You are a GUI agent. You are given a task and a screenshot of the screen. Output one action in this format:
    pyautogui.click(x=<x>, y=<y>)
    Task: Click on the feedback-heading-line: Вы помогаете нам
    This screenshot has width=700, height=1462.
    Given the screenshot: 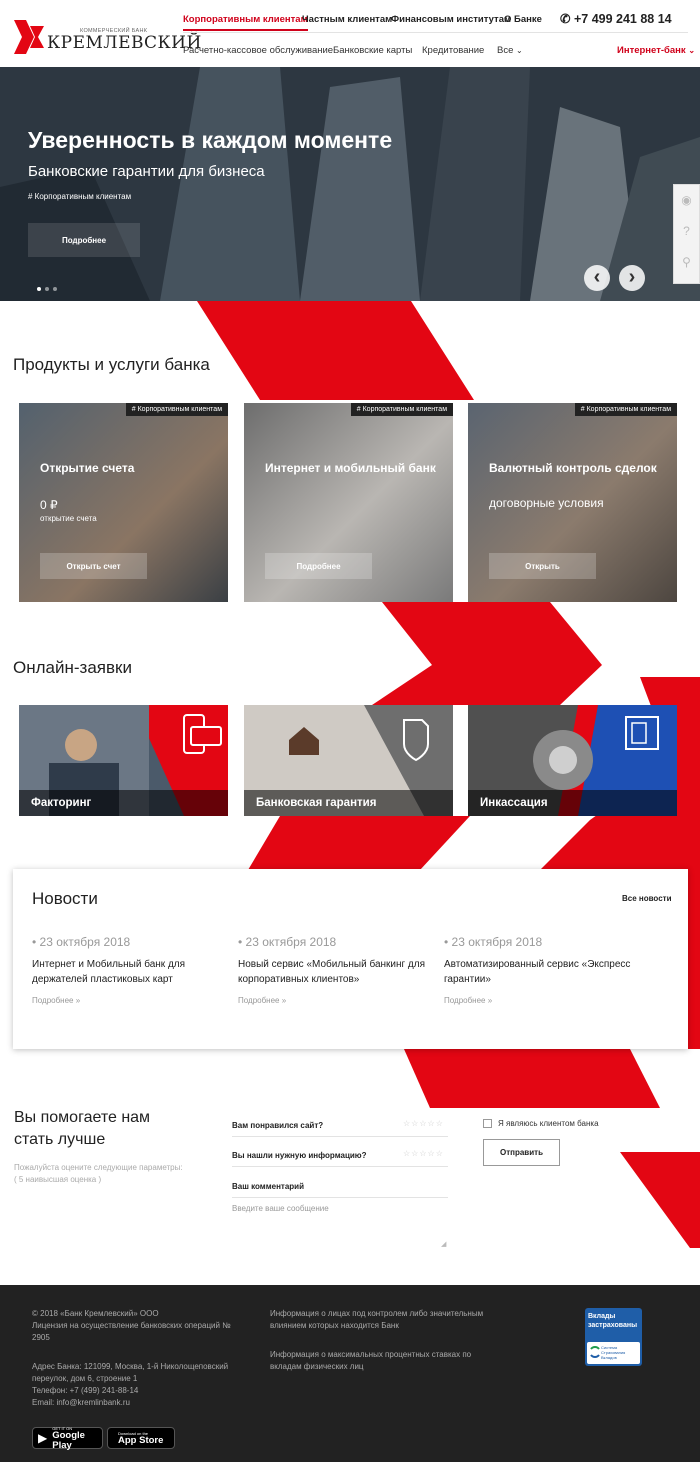 What is the action you would take?
    pyautogui.click(x=82, y=1117)
    